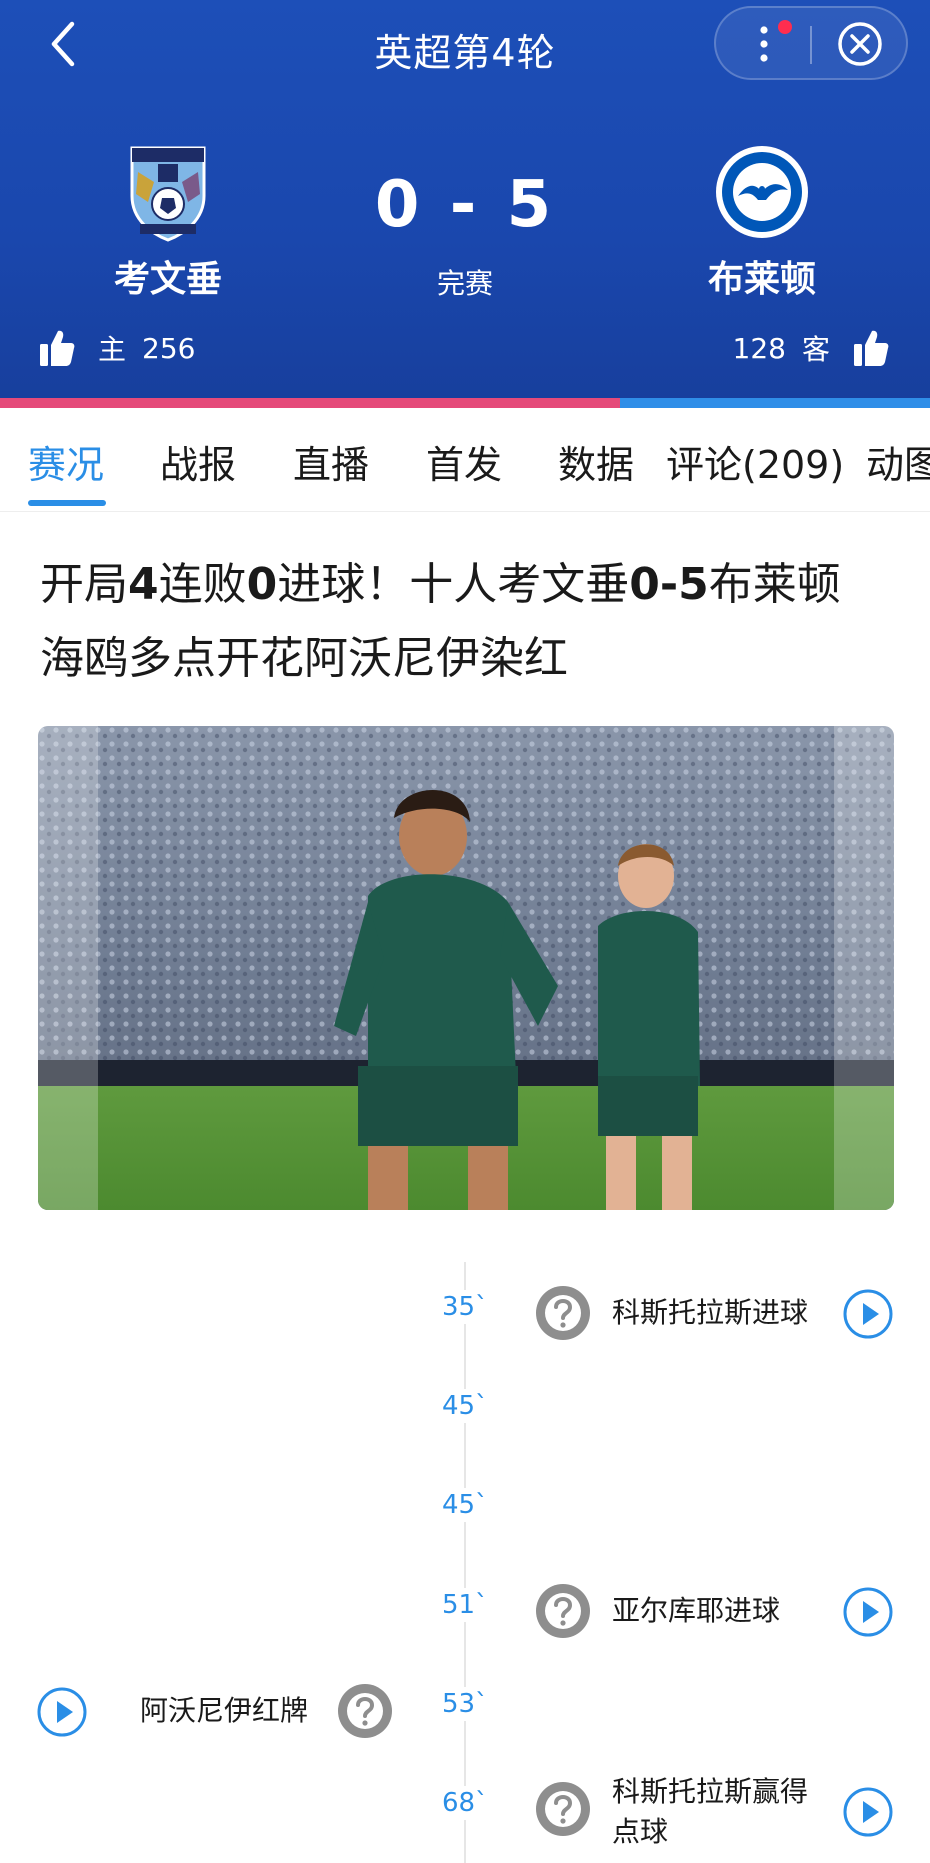 The image size is (930, 1863). What do you see at coordinates (67, 503) in the screenshot?
I see `active-tab-indicator` at bounding box center [67, 503].